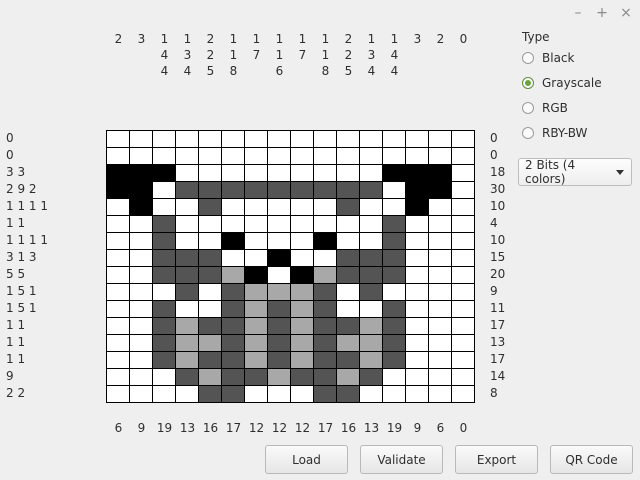 This screenshot has height=480, width=640. Describe the element at coordinates (306, 459) in the screenshot. I see `load-button: Load` at that location.